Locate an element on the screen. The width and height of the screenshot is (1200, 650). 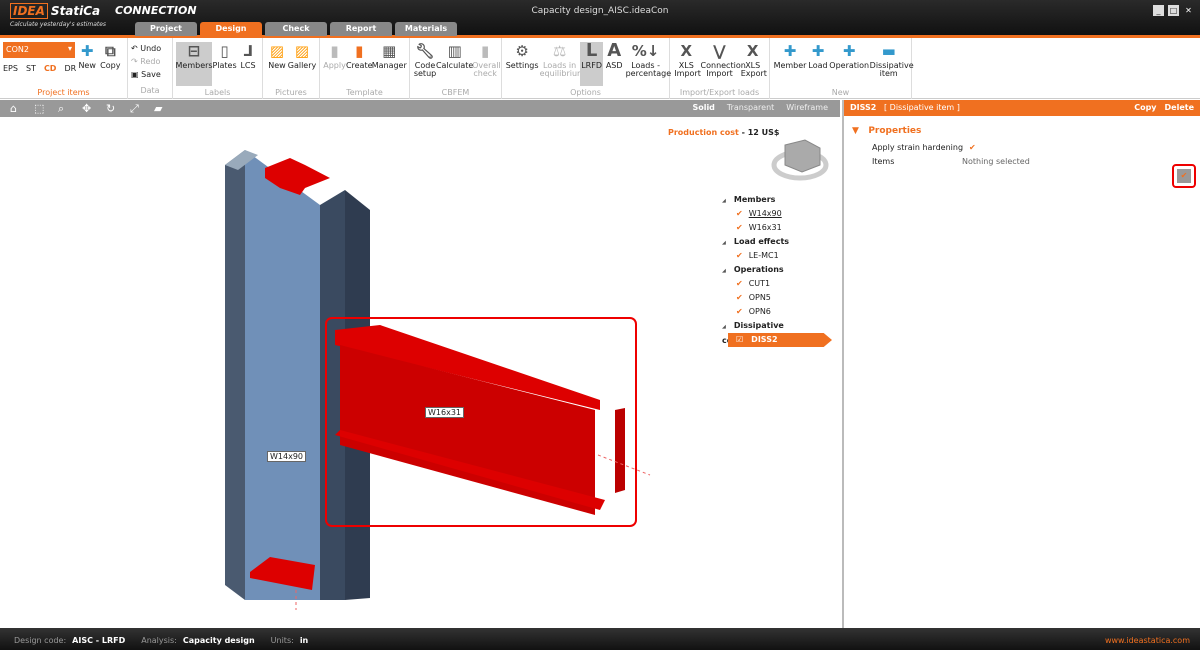
label: LE-MC1 is located at coordinates (763, 255).